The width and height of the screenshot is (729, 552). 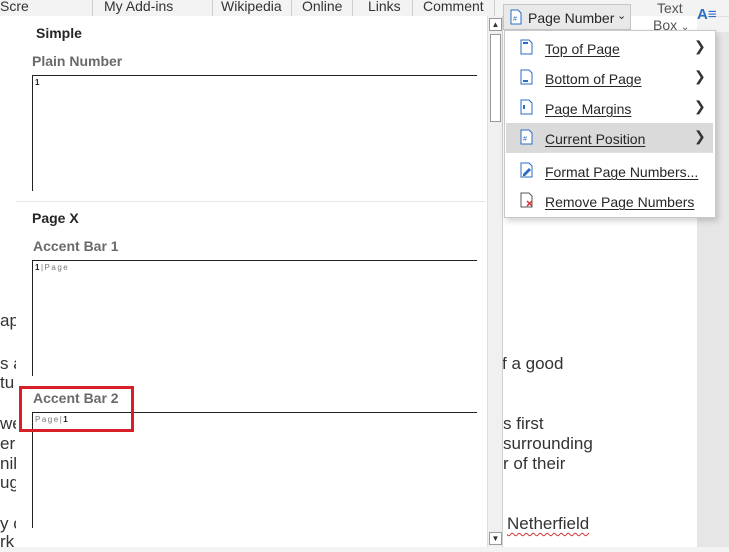 What do you see at coordinates (453, 7) in the screenshot?
I see `ribbon-comment-button: Comment` at bounding box center [453, 7].